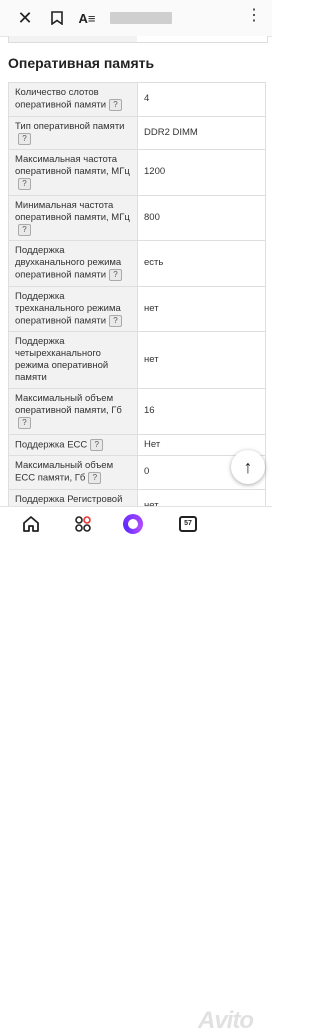  Describe the element at coordinates (81, 63) in the screenshot. I see `section-title: Оперативная память` at that location.